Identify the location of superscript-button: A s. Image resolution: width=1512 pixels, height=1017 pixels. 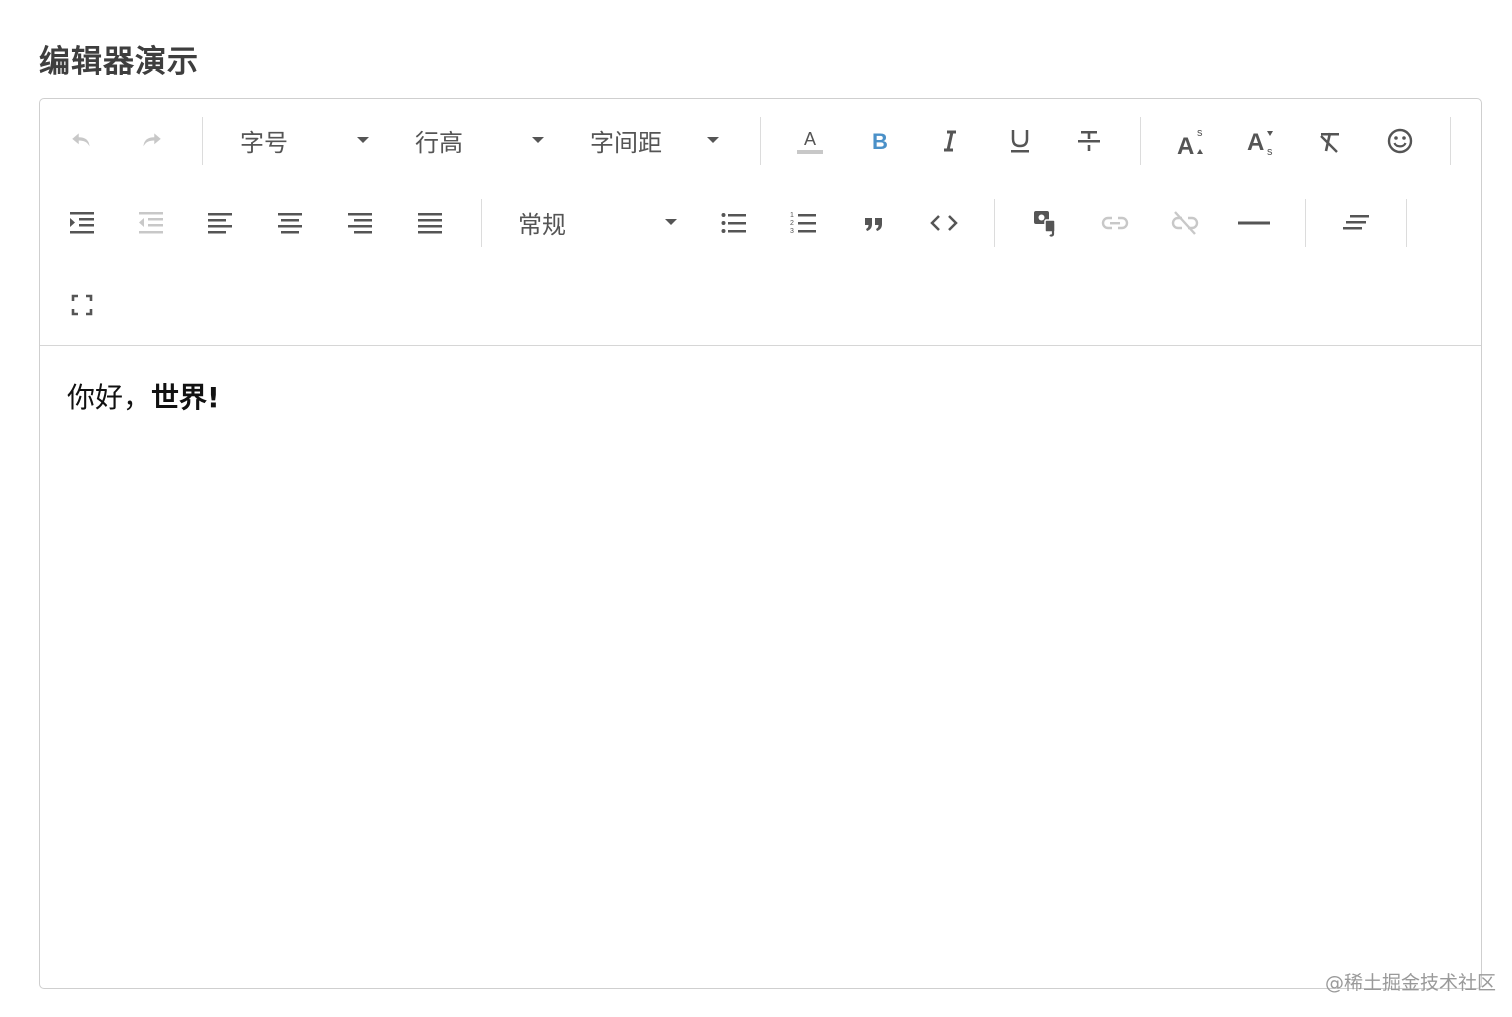
(1192, 141).